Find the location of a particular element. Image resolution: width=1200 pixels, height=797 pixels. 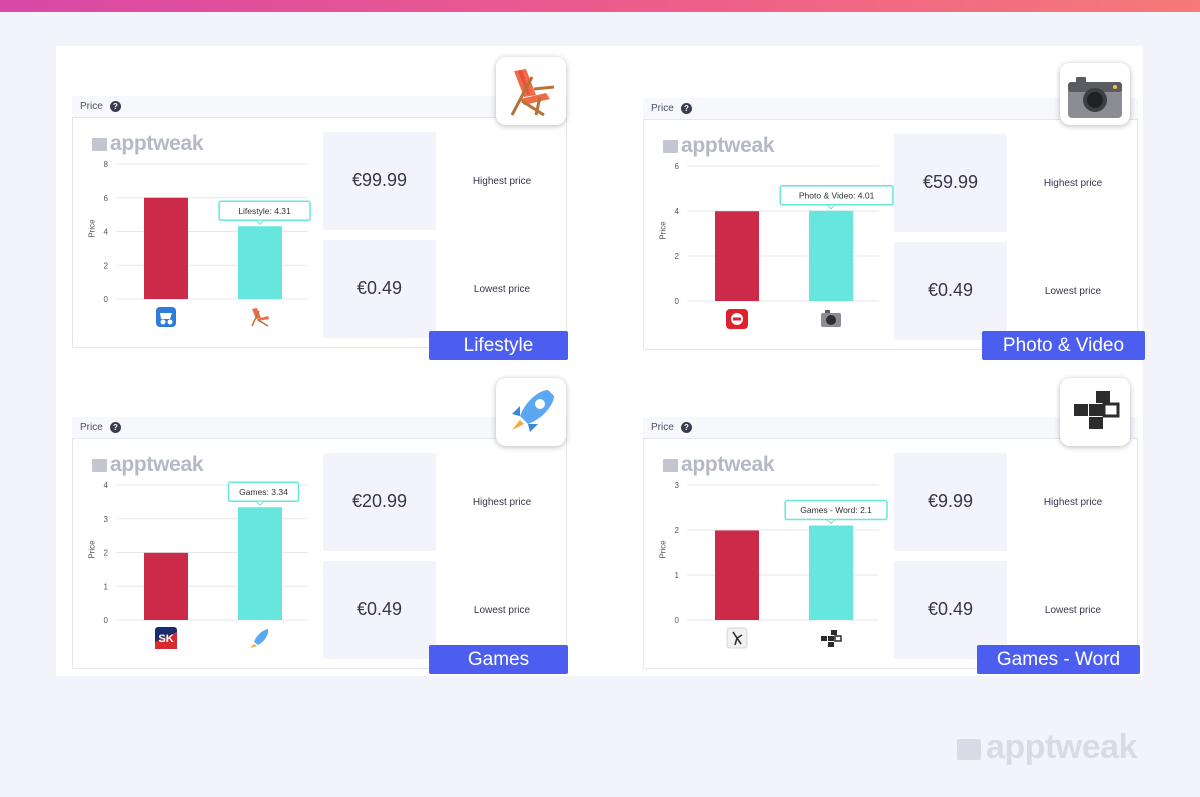

highest-price-value: €99.99 is located at coordinates (379, 180).